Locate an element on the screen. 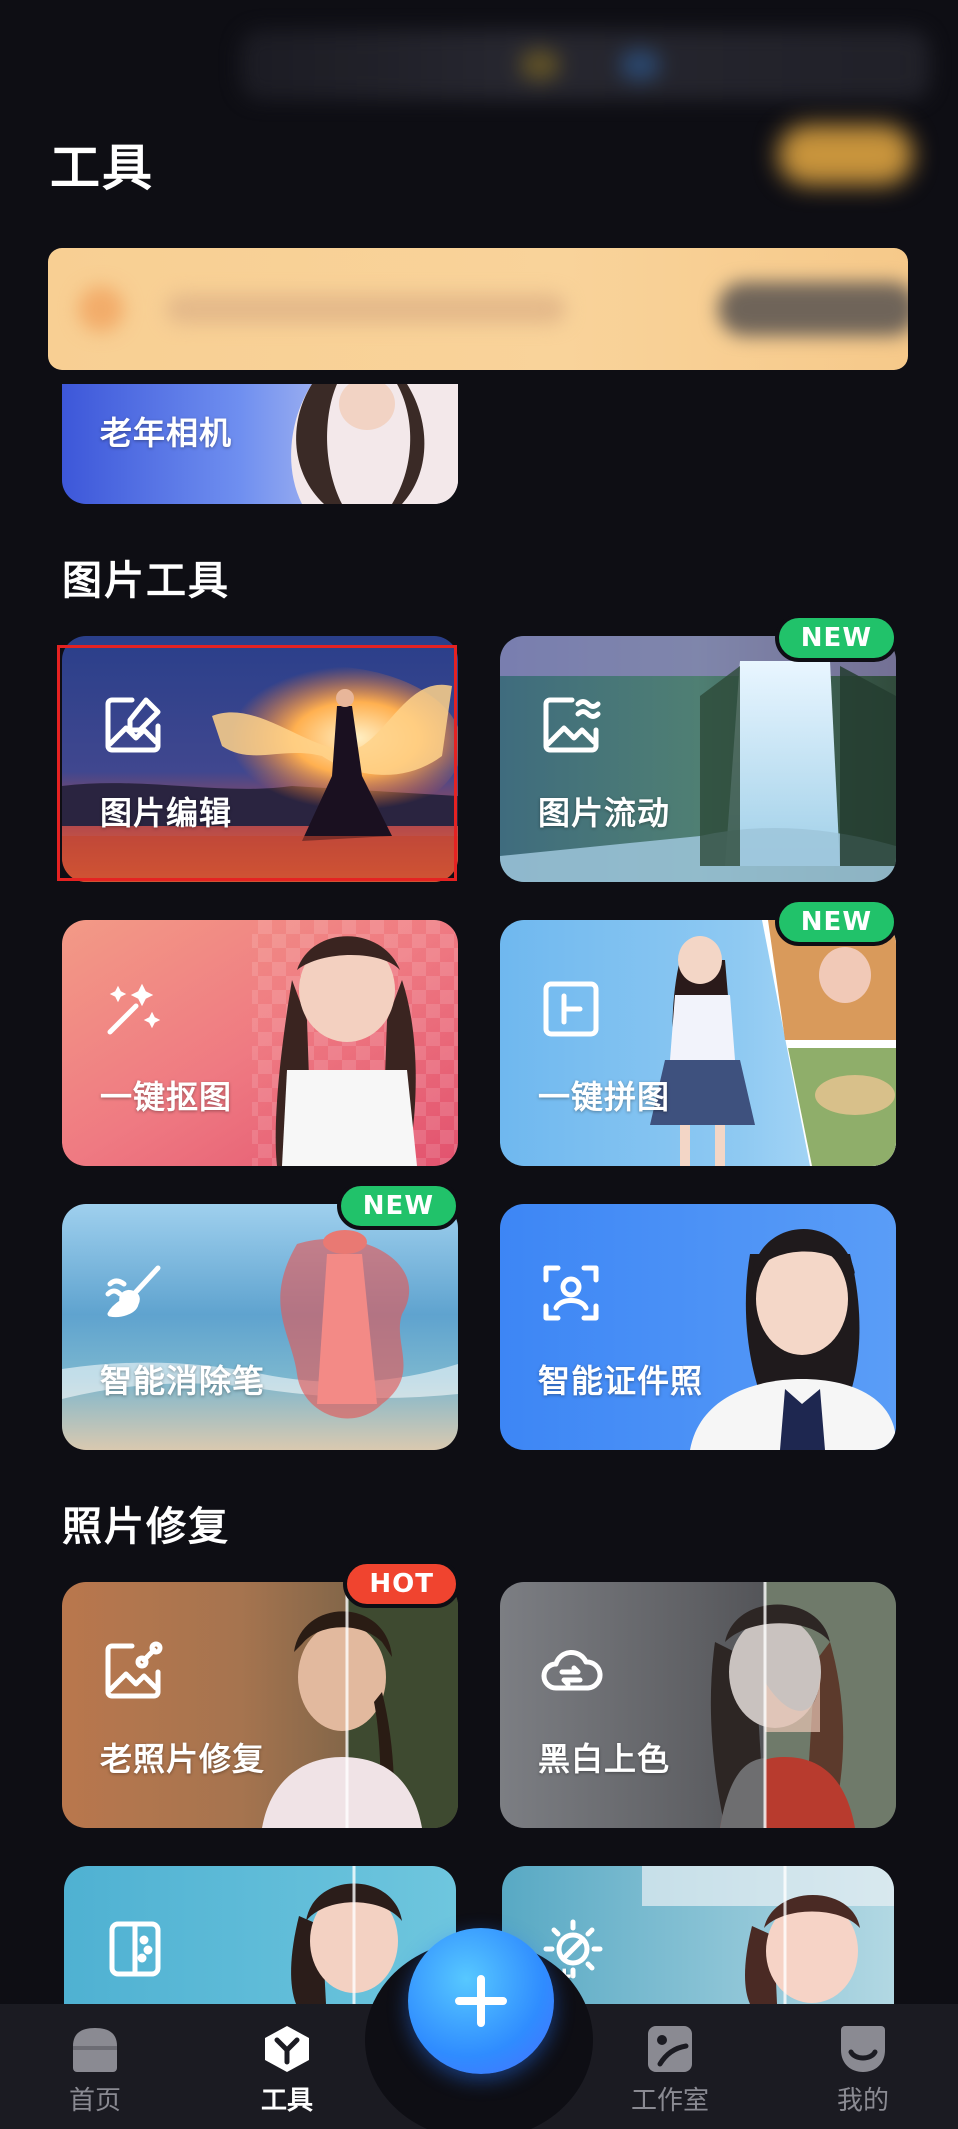 The height and width of the screenshot is (2129, 958). card-label: 一键拼图 is located at coordinates (604, 1097).